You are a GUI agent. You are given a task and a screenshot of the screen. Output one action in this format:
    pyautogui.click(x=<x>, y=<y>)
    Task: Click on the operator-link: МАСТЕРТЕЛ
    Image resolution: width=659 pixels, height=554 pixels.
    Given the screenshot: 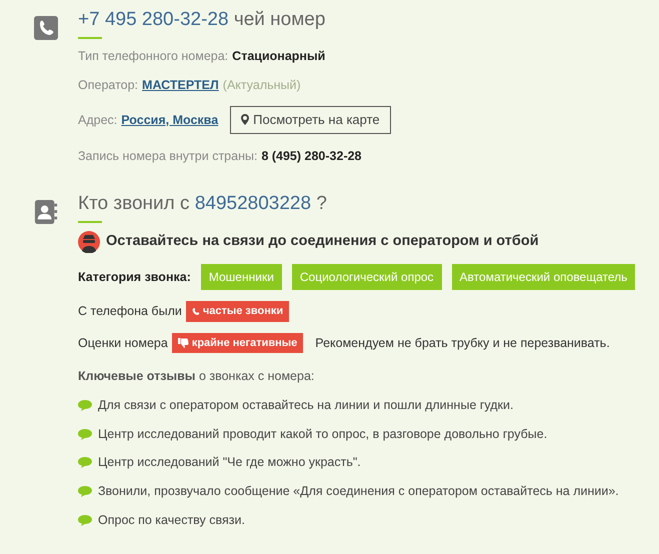 What is the action you would take?
    pyautogui.click(x=180, y=86)
    